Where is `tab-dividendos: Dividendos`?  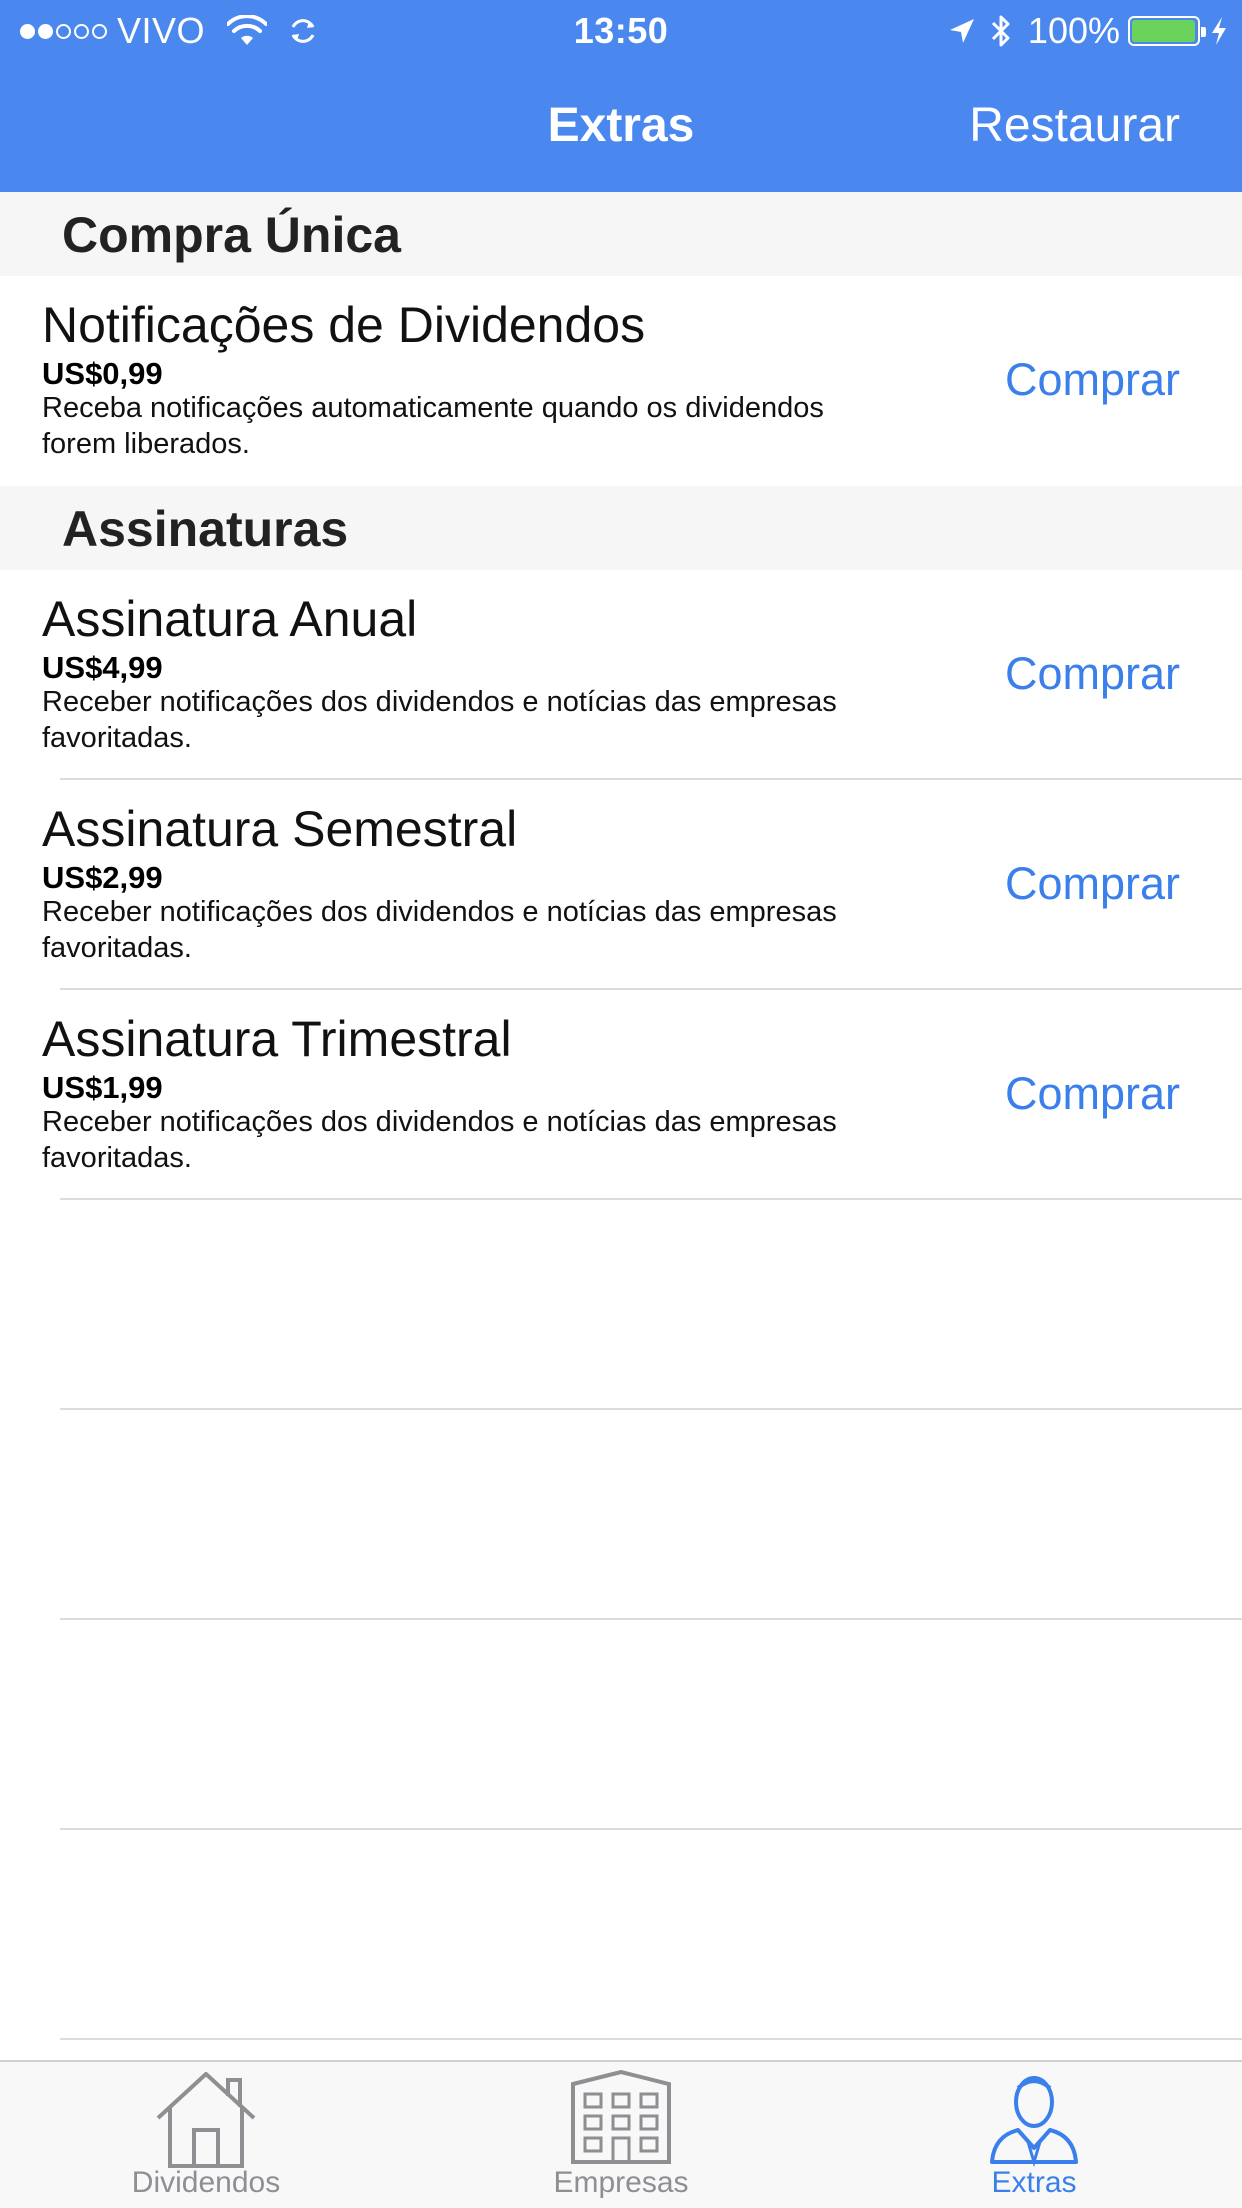 tab-dividendos: Dividendos is located at coordinates (206, 2135).